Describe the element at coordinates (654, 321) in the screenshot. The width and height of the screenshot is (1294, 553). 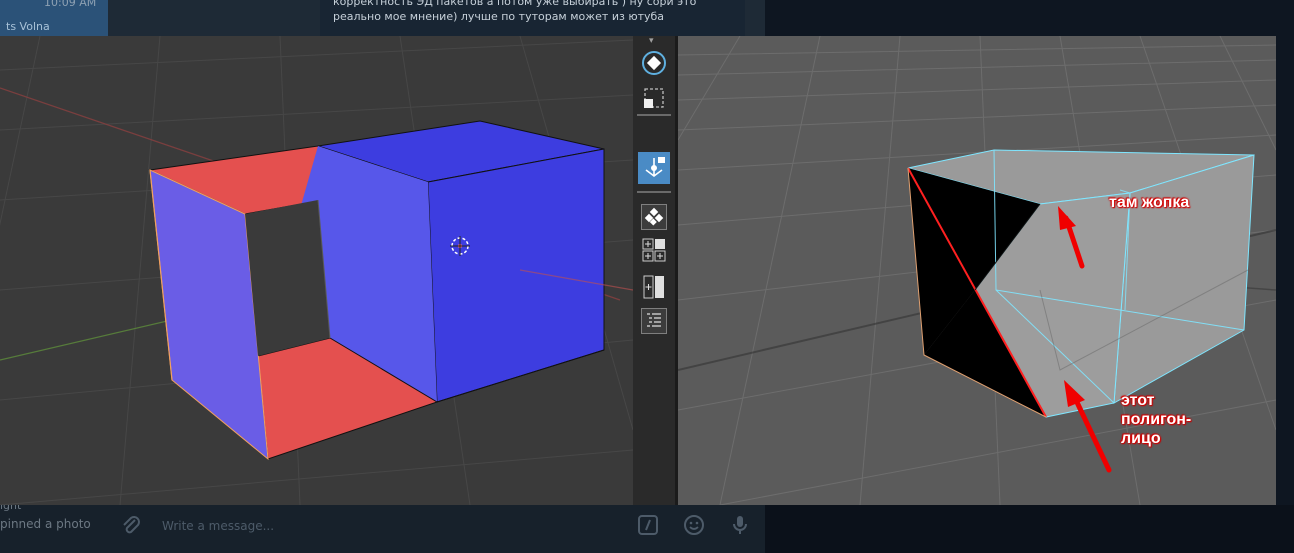
I see `outliner-icon` at that location.